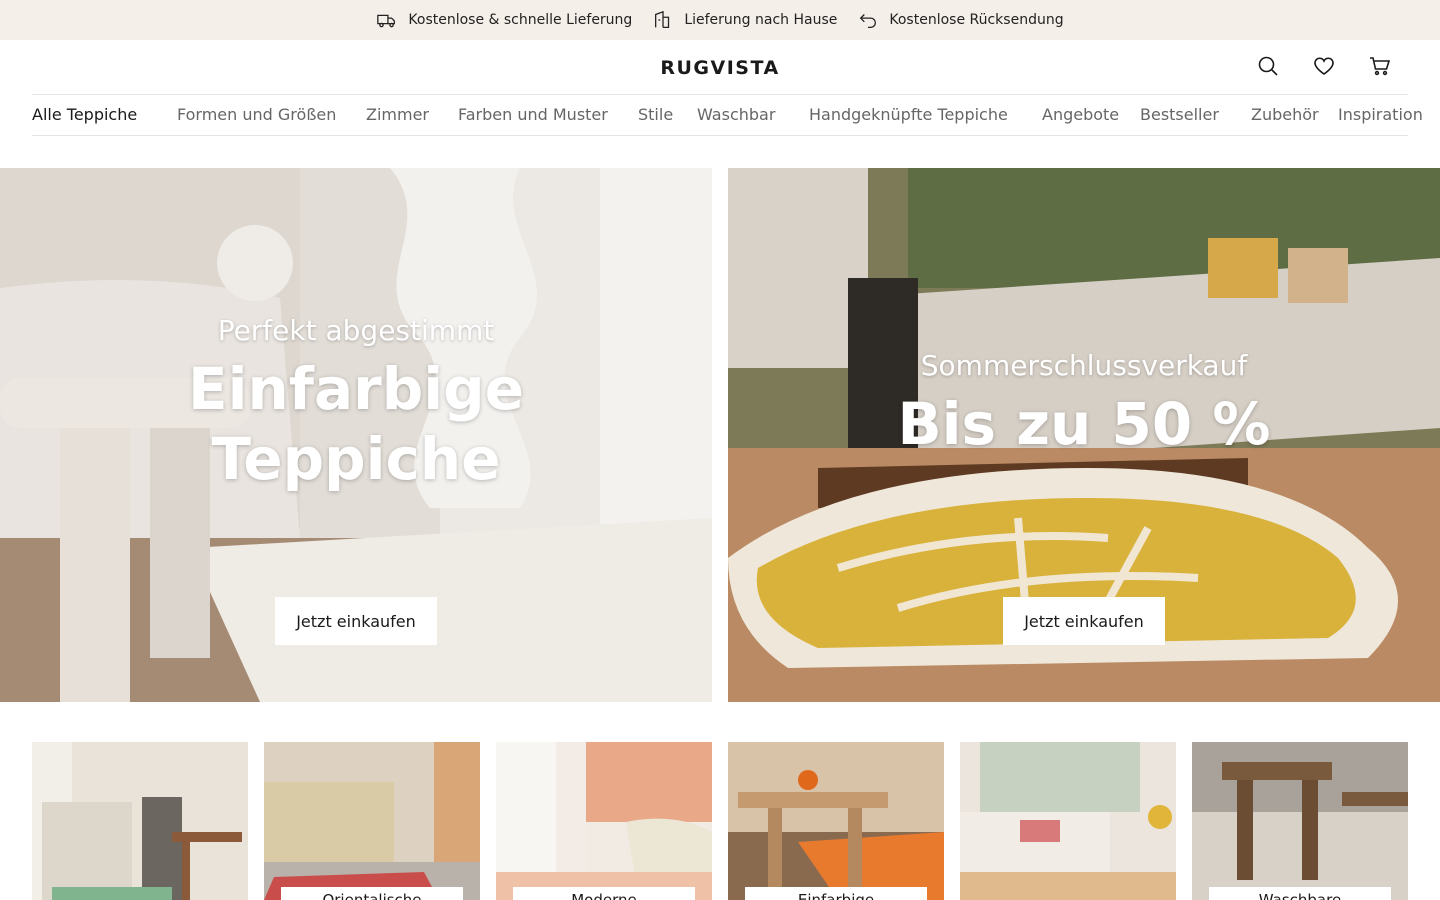  I want to click on search-icon, so click(1268, 66).